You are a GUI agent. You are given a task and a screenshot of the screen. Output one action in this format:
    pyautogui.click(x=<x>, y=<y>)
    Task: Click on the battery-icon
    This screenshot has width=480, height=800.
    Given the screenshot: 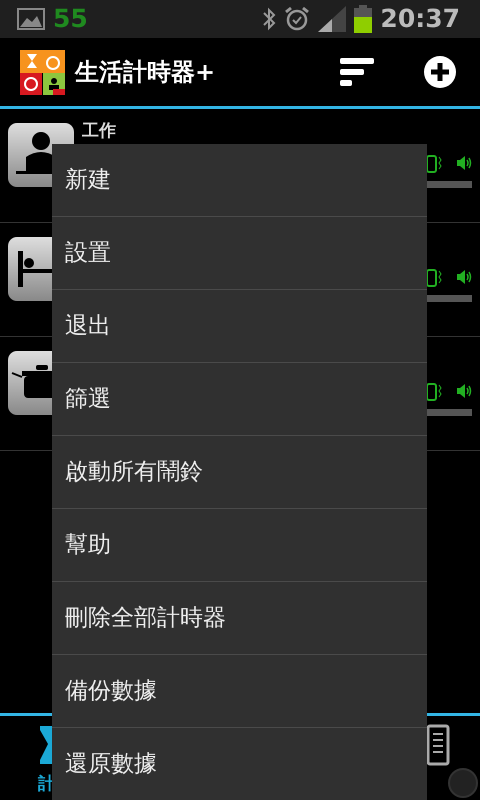 What is the action you would take?
    pyautogui.click(x=363, y=19)
    